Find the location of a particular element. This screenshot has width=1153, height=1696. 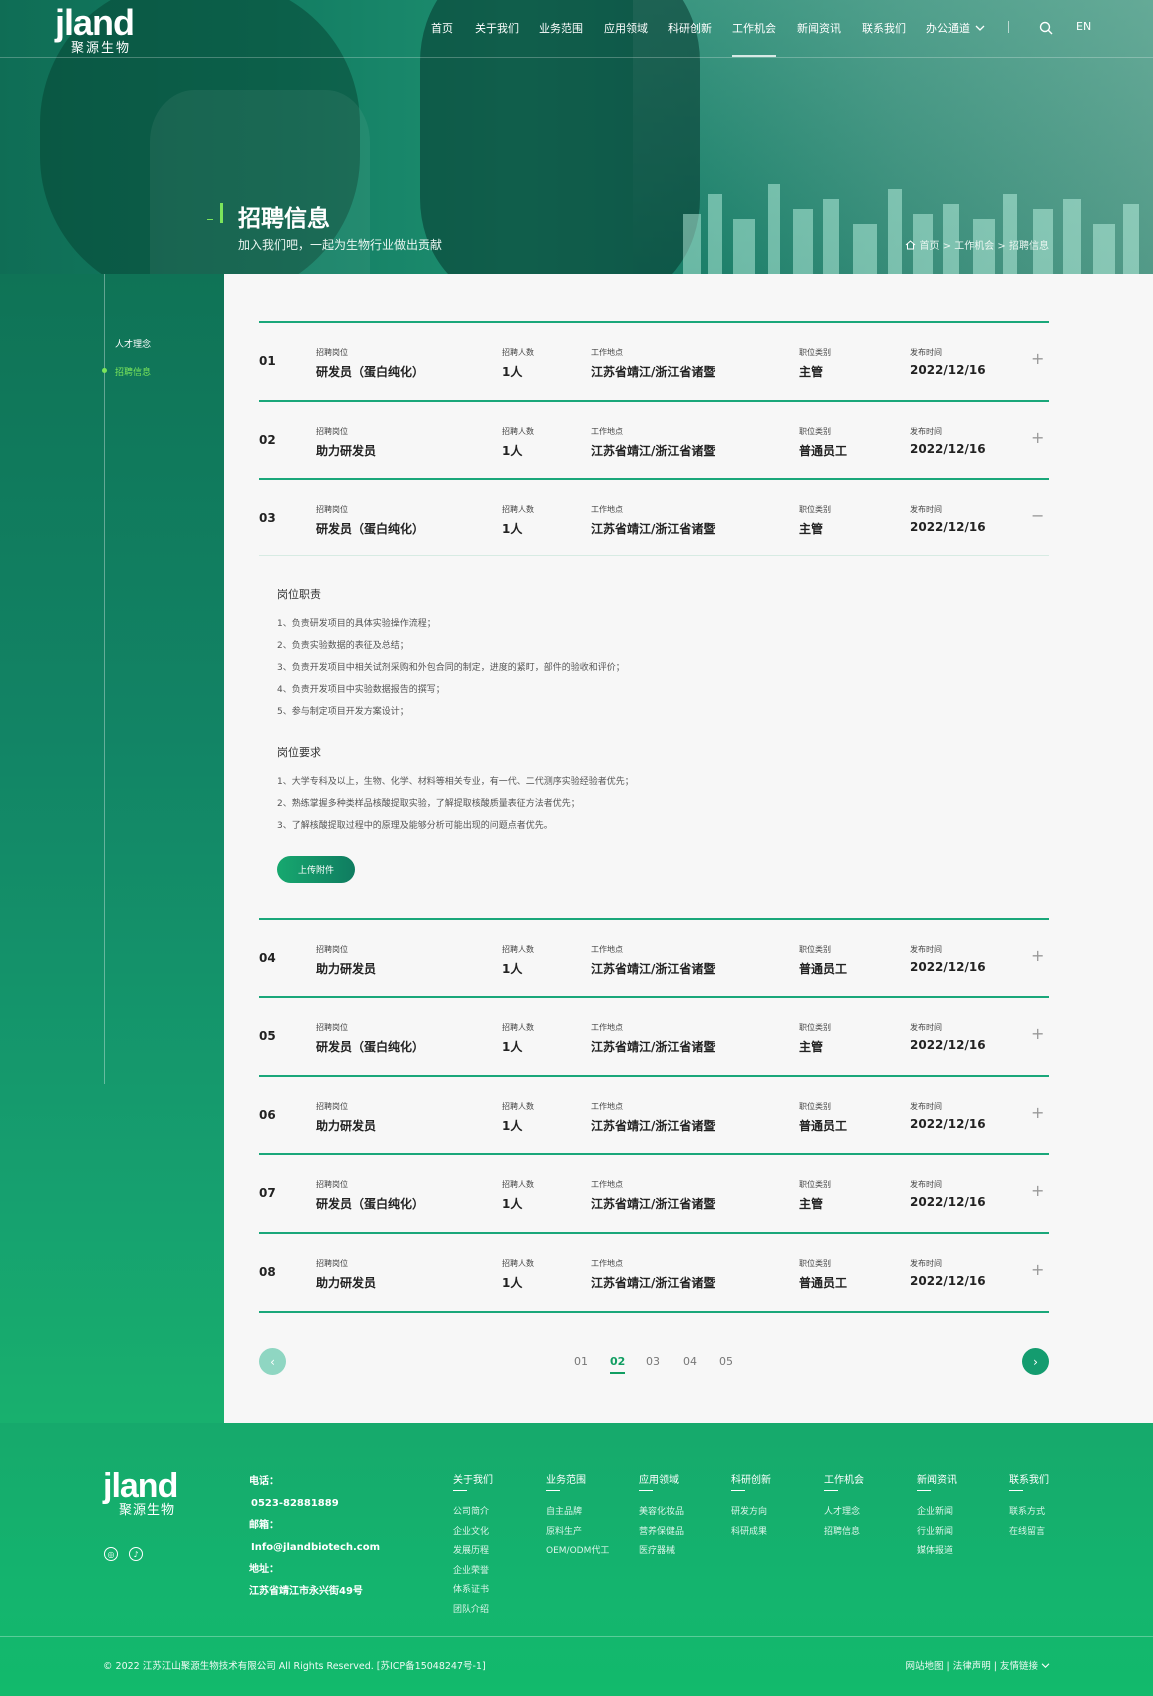

page-link-current: 02 is located at coordinates (618, 1364).